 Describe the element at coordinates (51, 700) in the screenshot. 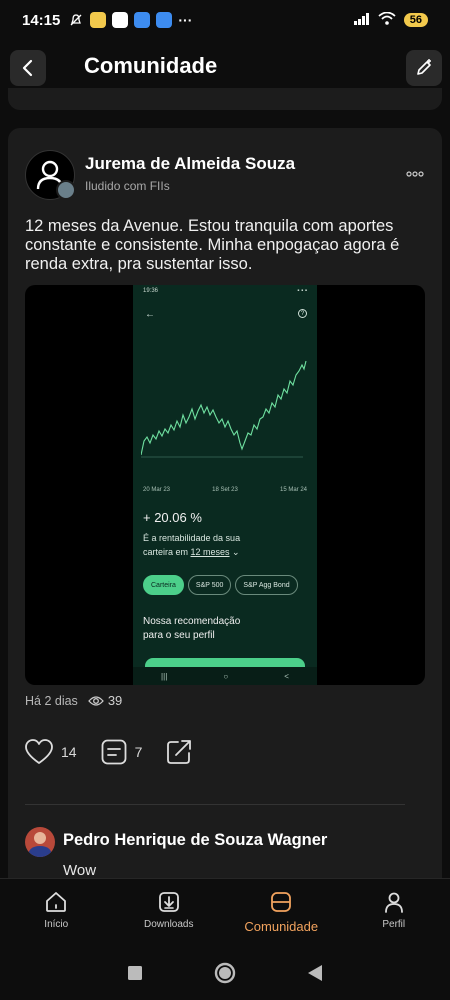

I see `post-time-ago: Há 2 dias` at that location.